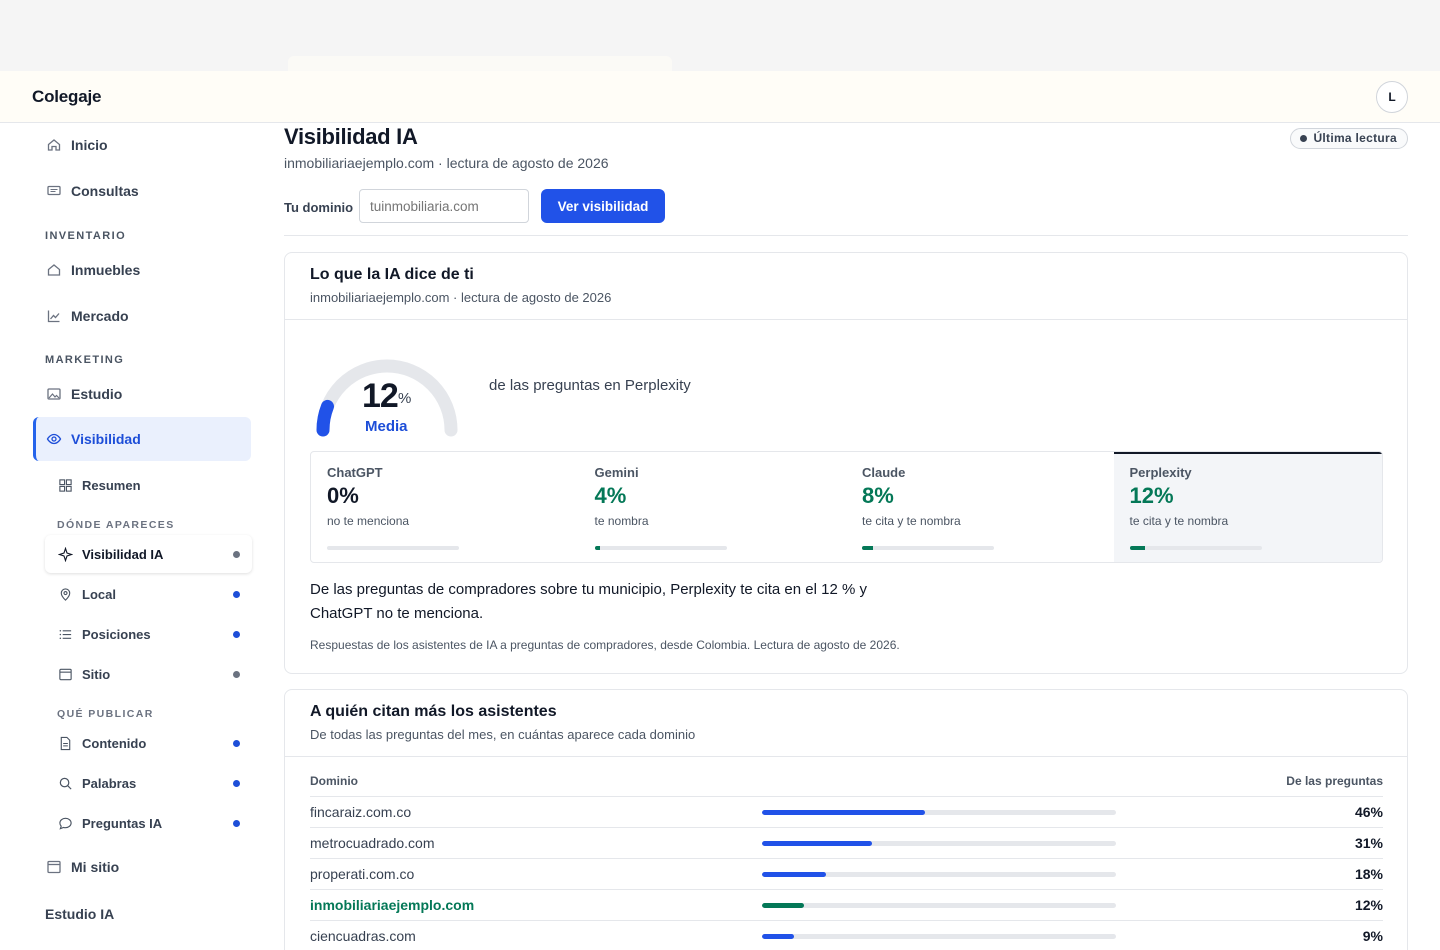 The width and height of the screenshot is (1440, 950). Describe the element at coordinates (386, 426) in the screenshot. I see `gauge-level-label: Media` at that location.